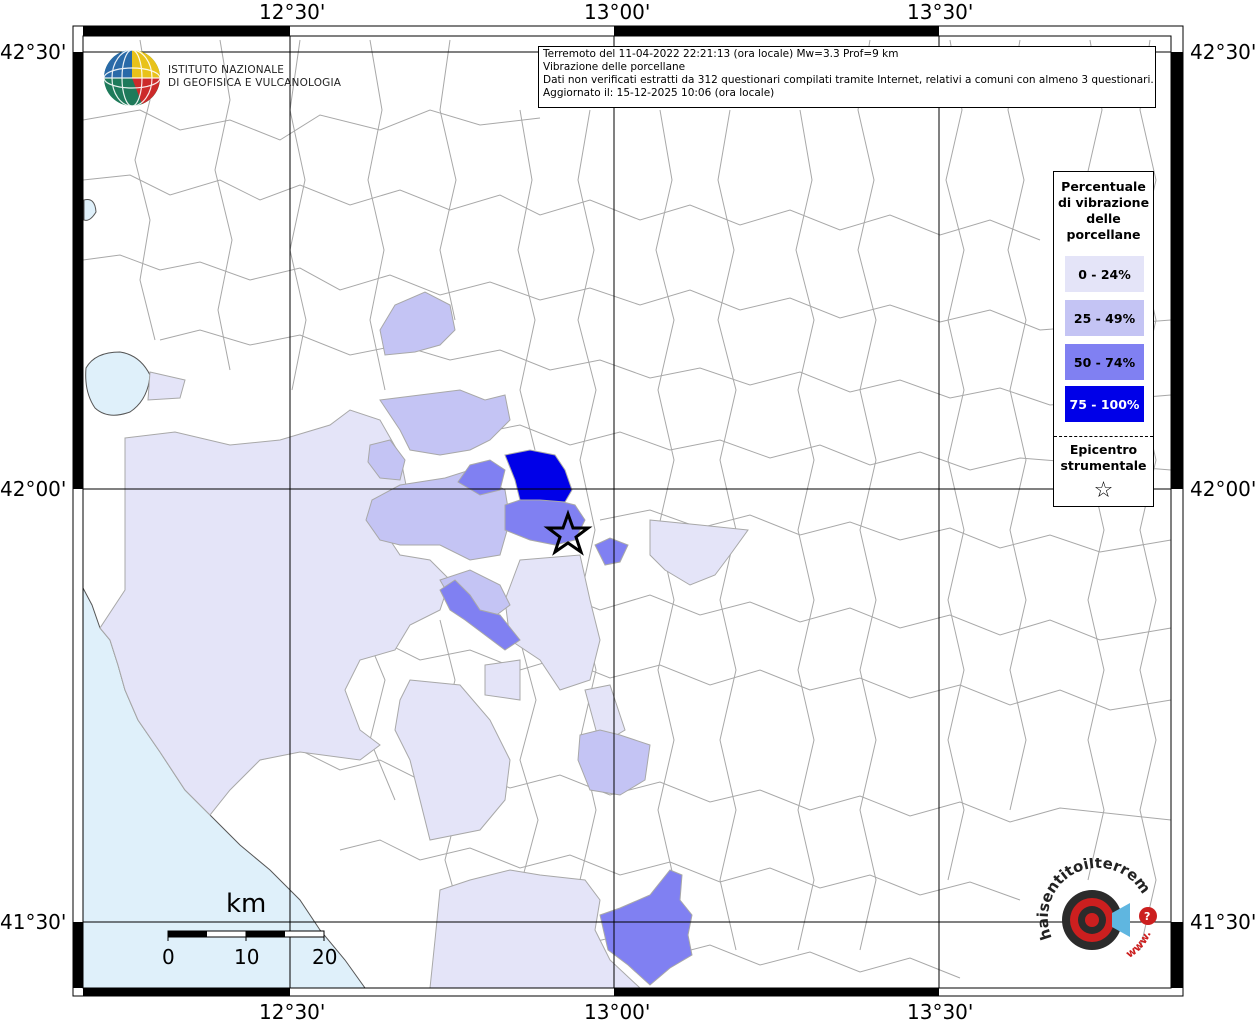 This screenshot has width=1256, height=1024. I want to click on lat-label-right-2: 42°00', so click(1223, 489).